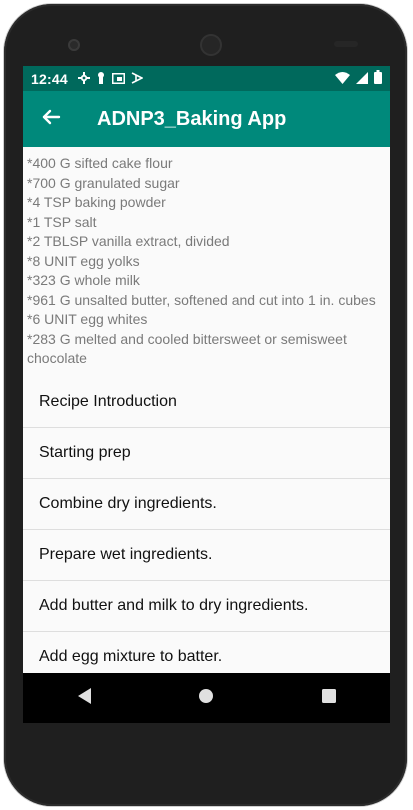 The image size is (413, 810). Describe the element at coordinates (87, 319) in the screenshot. I see `ingredient-item: *6 UNIT egg whites` at that location.